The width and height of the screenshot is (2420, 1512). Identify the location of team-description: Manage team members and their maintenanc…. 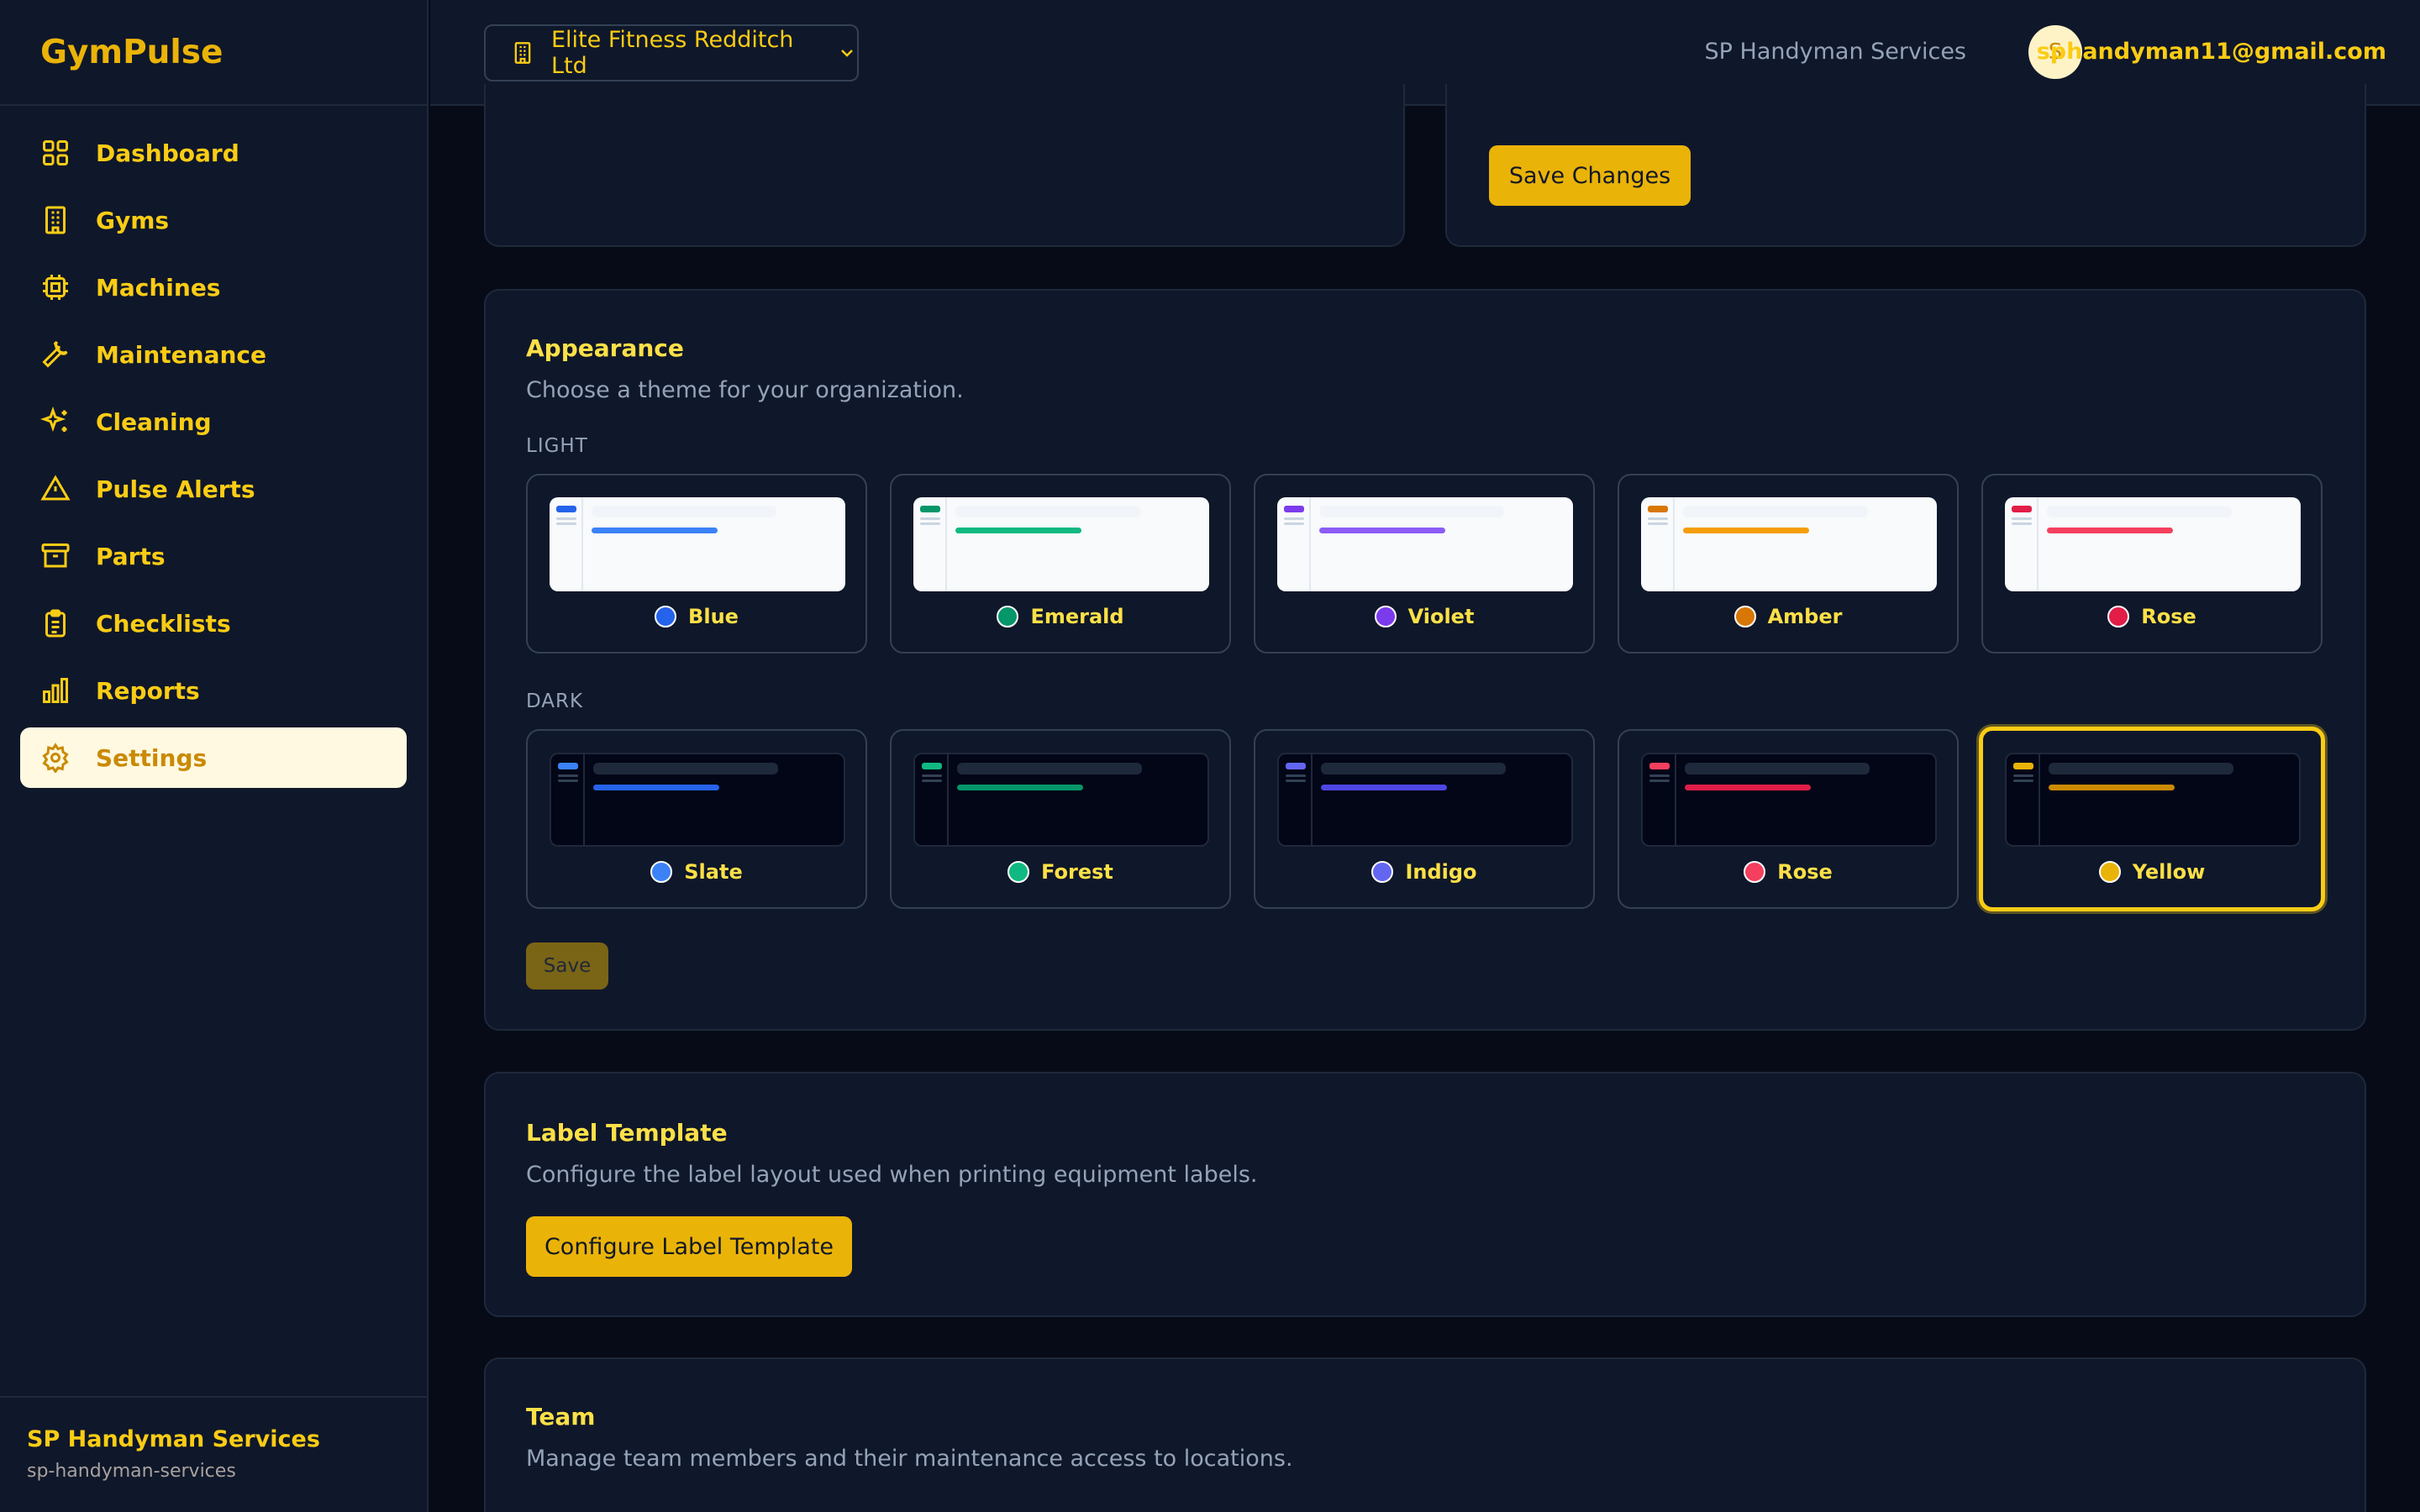
(909, 1459).